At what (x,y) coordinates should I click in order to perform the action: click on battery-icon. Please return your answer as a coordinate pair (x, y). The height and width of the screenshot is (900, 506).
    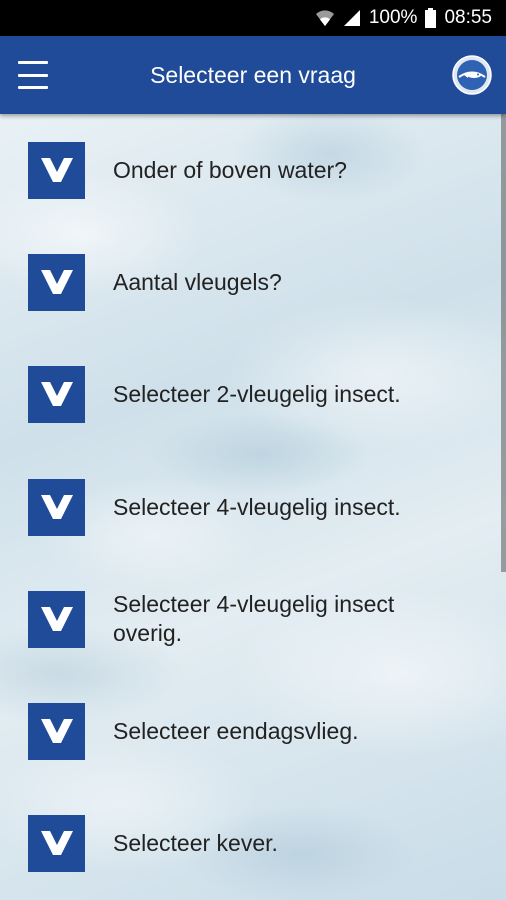
    Looking at the image, I should click on (431, 18).